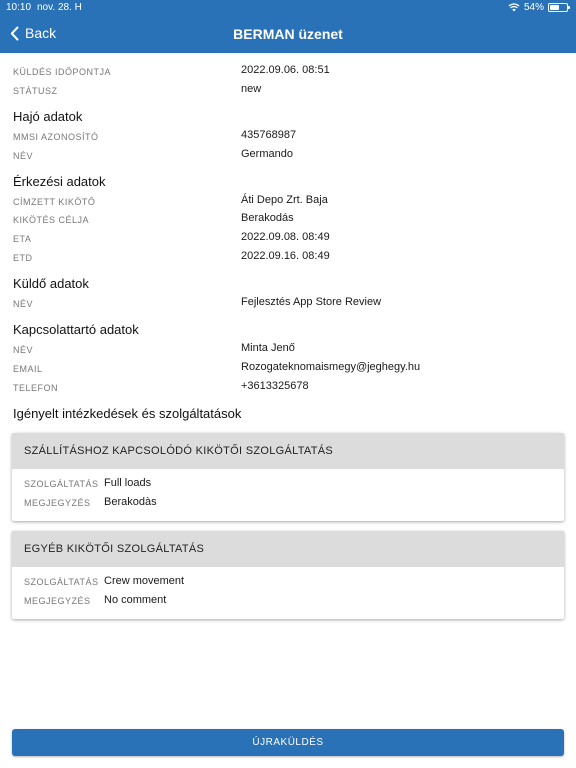  What do you see at coordinates (76, 329) in the screenshot?
I see `contact-section-title: Kapcsolattartó adatok` at bounding box center [76, 329].